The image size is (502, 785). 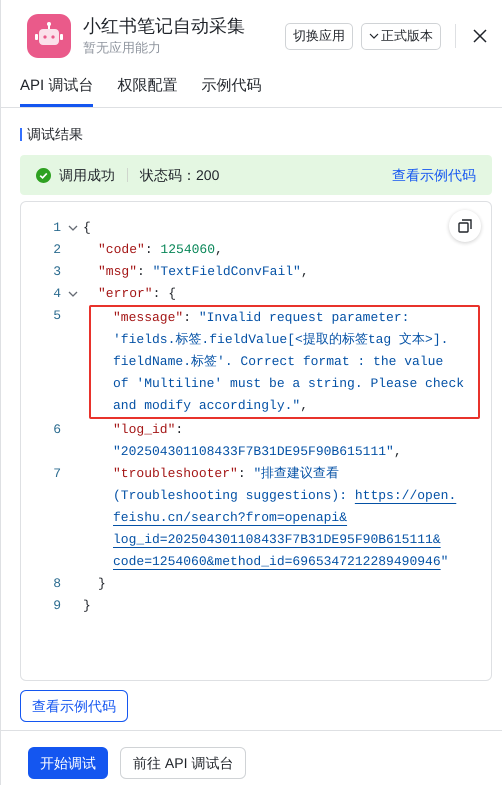 What do you see at coordinates (118, 272) in the screenshot?
I see `code-key: "msg"` at bounding box center [118, 272].